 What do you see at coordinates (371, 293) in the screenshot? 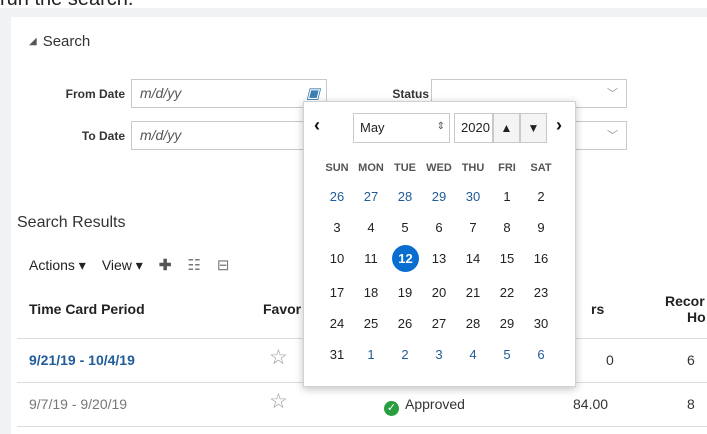
I see `calendar-day: 18` at bounding box center [371, 293].